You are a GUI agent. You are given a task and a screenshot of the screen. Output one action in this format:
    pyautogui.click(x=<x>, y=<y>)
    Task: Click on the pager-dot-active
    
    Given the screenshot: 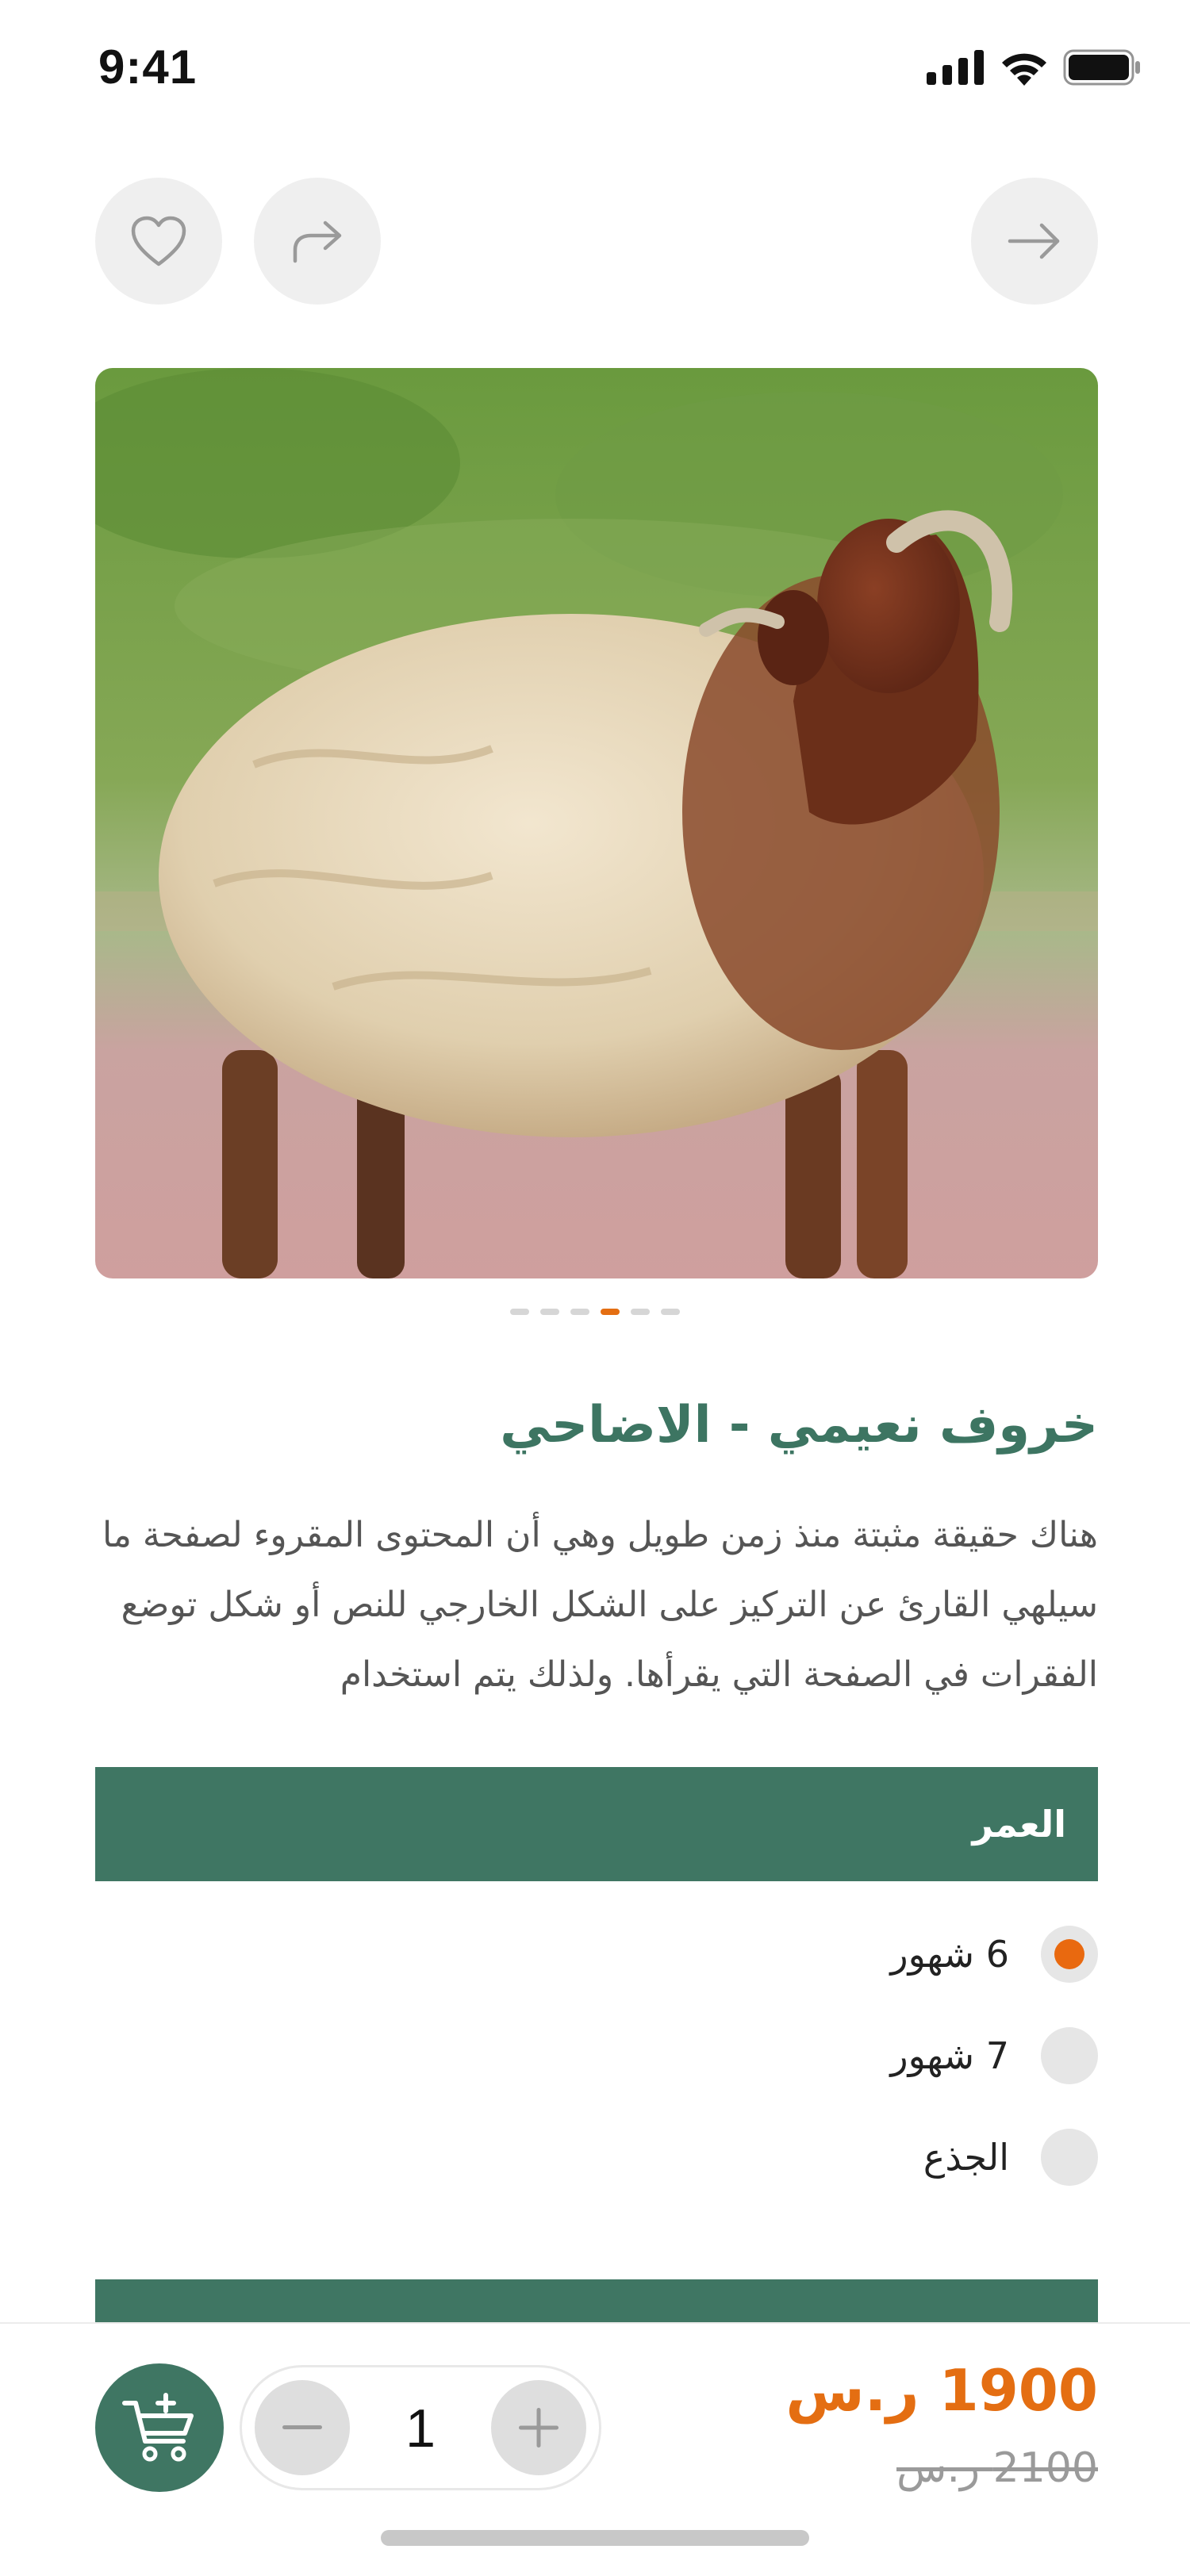 What is the action you would take?
    pyautogui.click(x=610, y=1312)
    